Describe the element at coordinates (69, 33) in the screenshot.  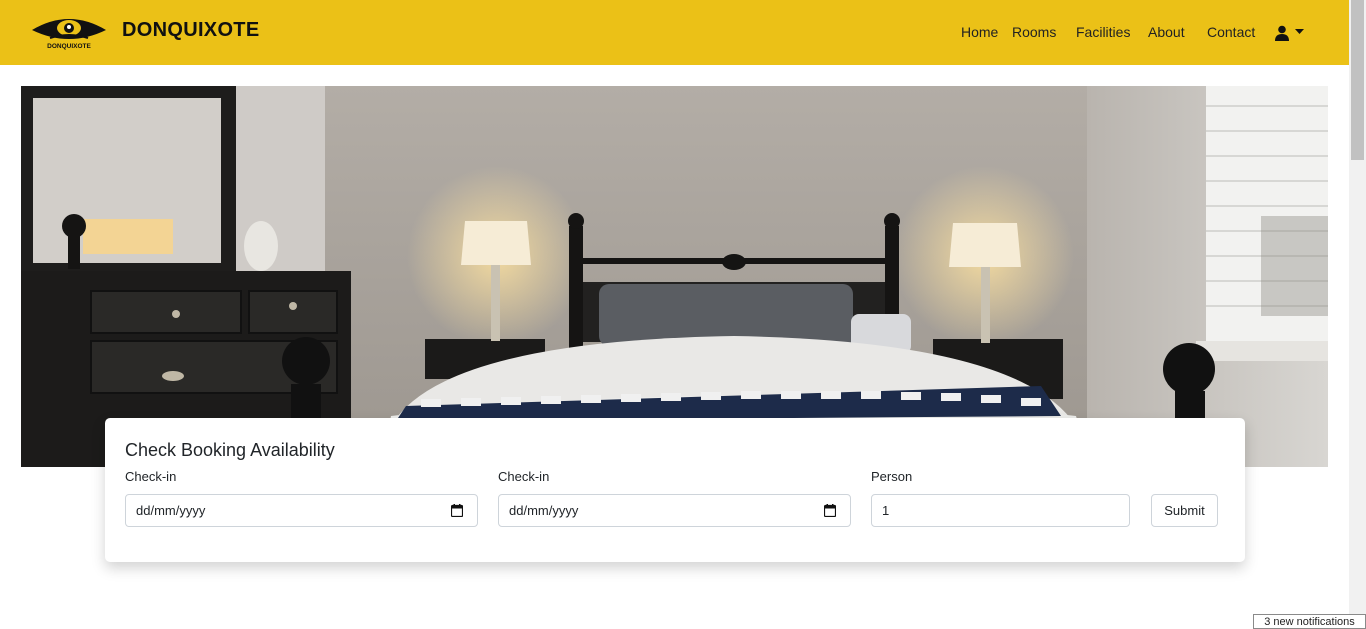
I see `logo-icon: DONQUIXOTE` at that location.